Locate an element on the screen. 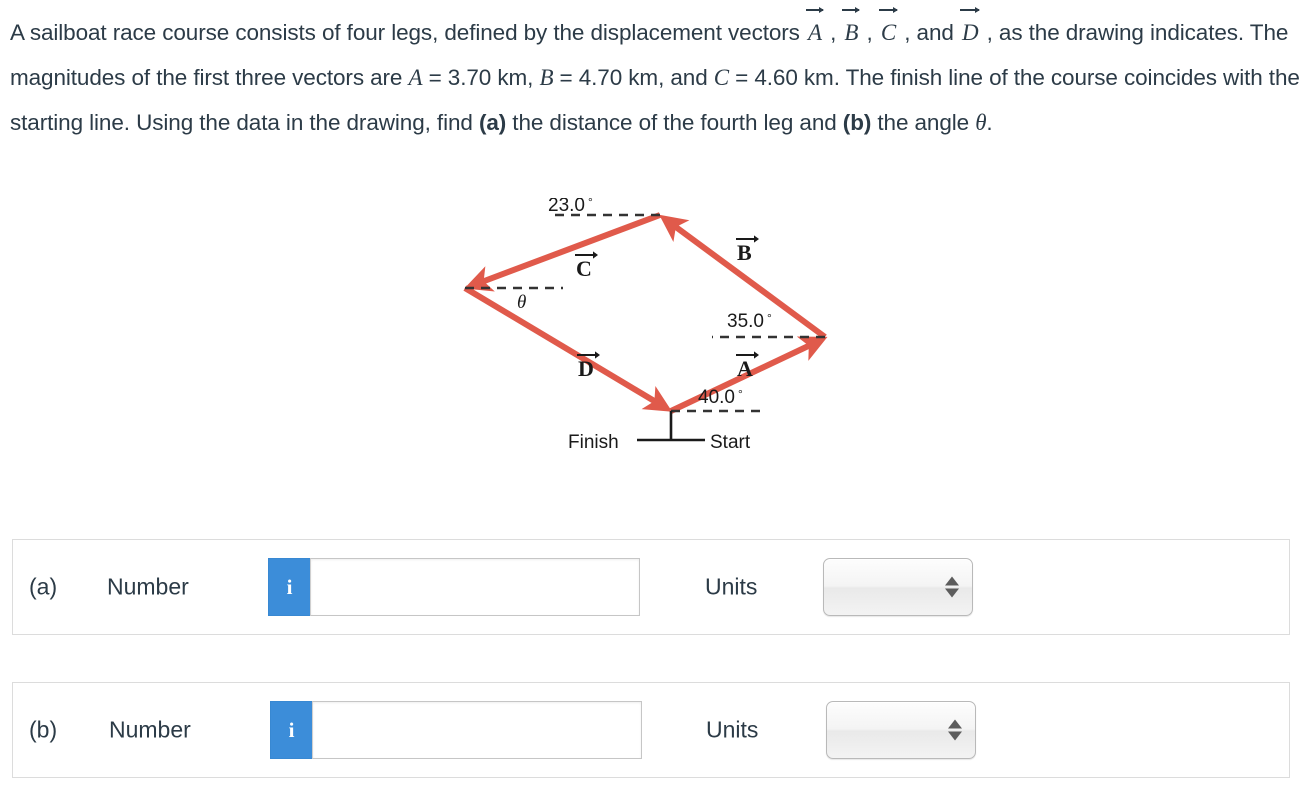 The image size is (1307, 799). theta-symbol: θ is located at coordinates (981, 122).